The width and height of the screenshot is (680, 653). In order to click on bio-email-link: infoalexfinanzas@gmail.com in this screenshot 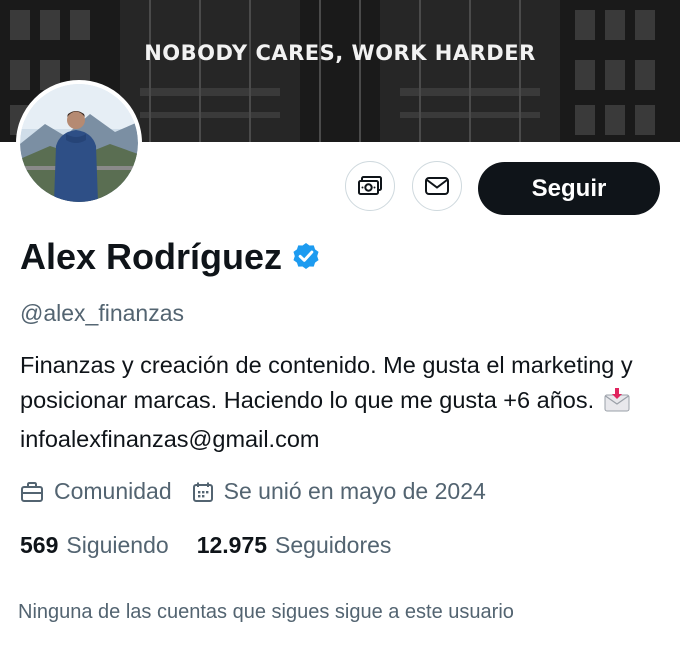, I will do `click(169, 439)`.